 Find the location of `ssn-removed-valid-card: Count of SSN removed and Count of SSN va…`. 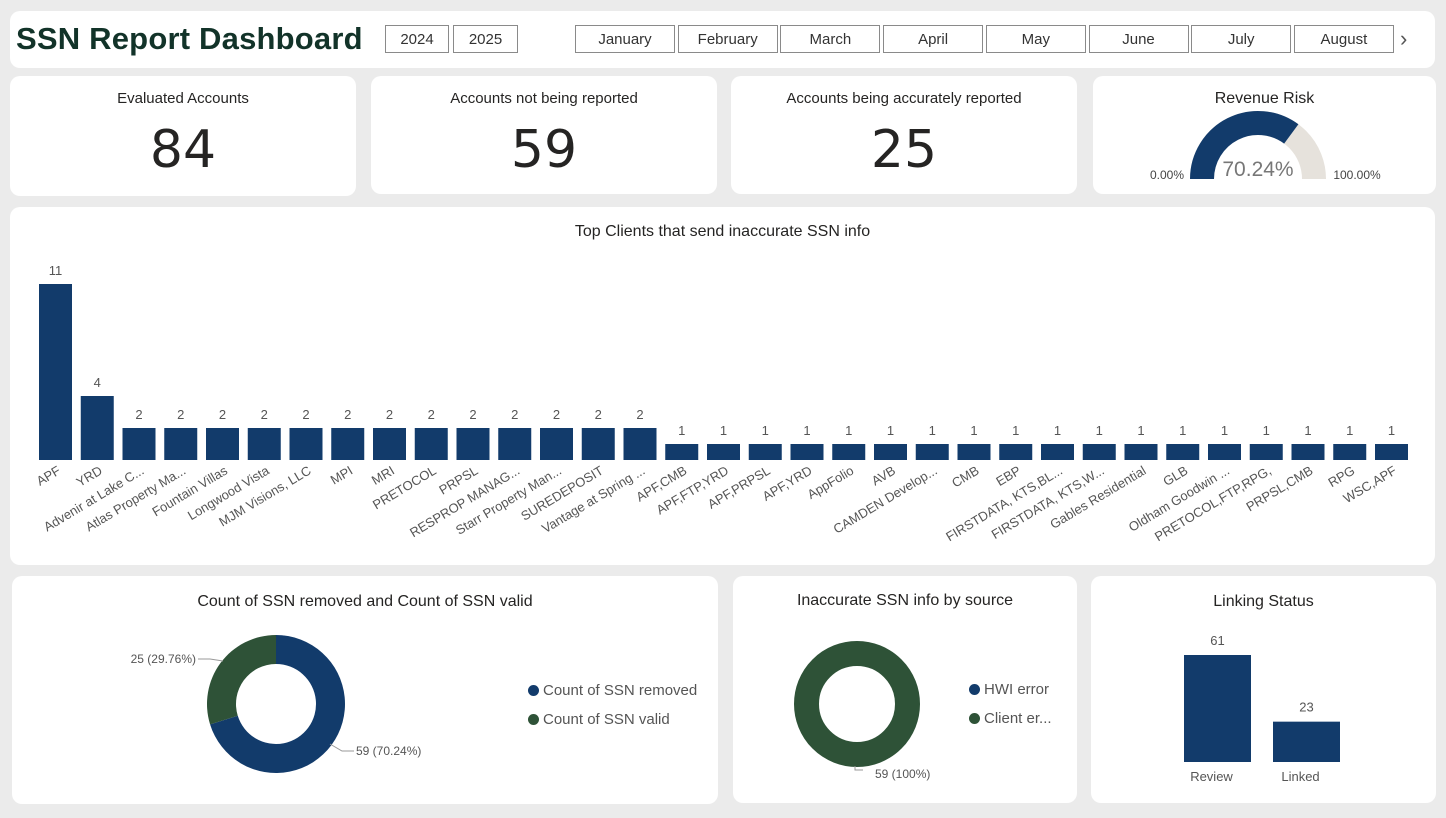

ssn-removed-valid-card: Count of SSN removed and Count of SSN va… is located at coordinates (365, 690).